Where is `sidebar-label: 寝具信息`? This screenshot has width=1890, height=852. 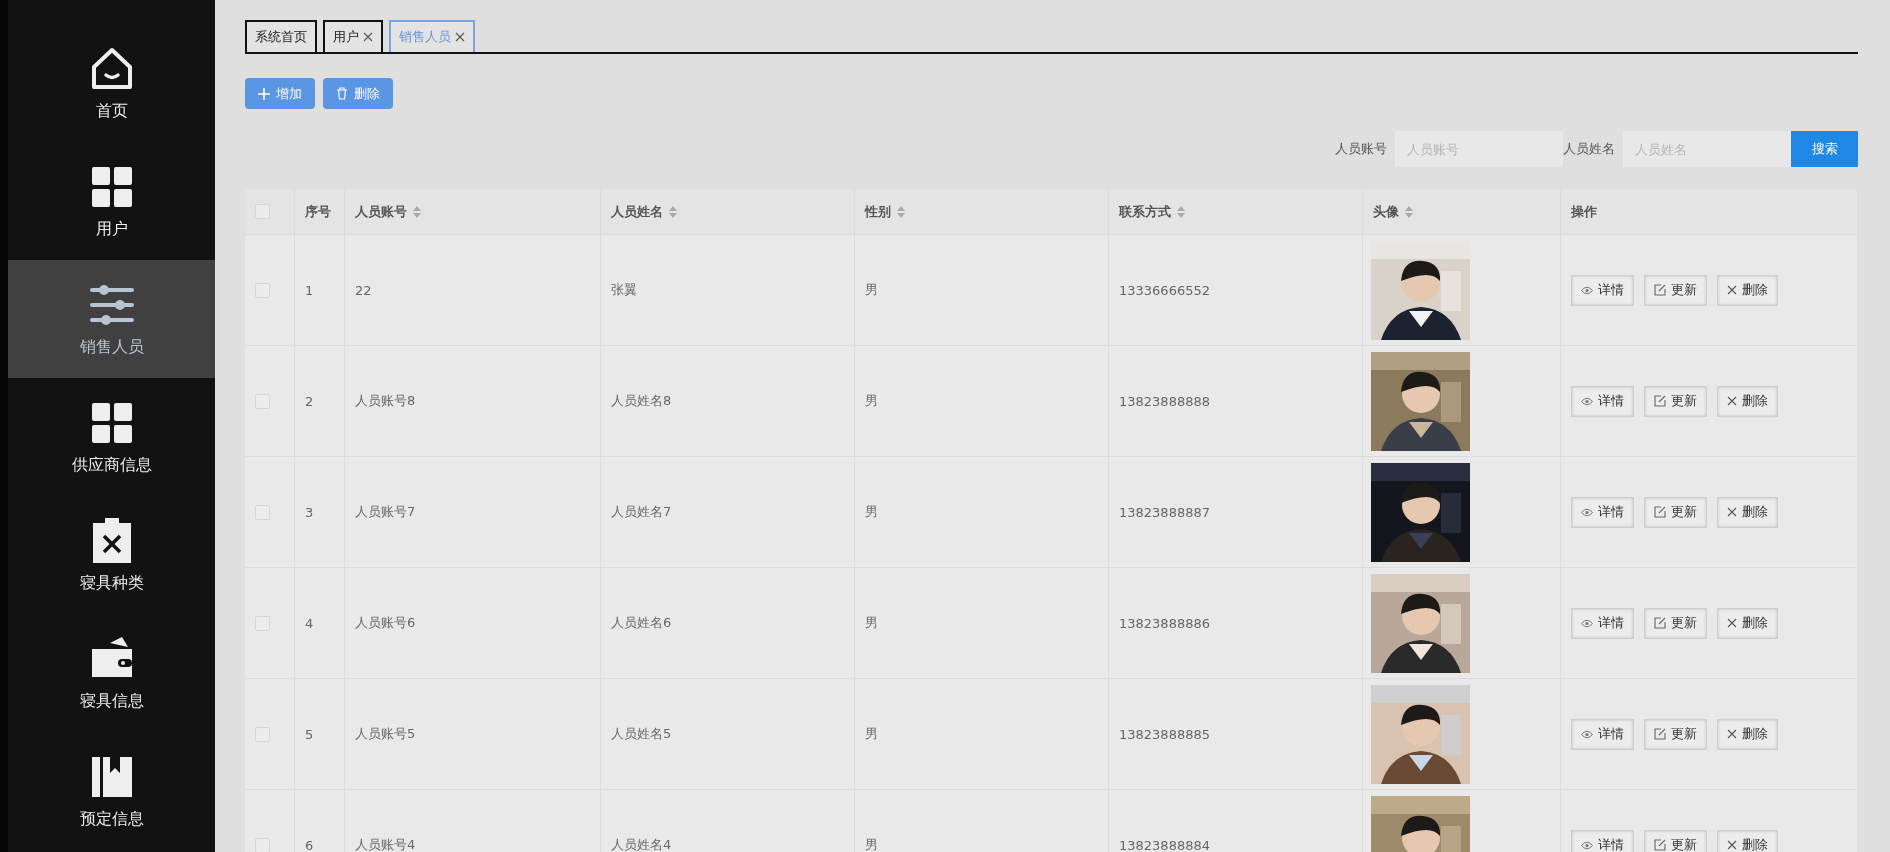 sidebar-label: 寝具信息 is located at coordinates (111, 701).